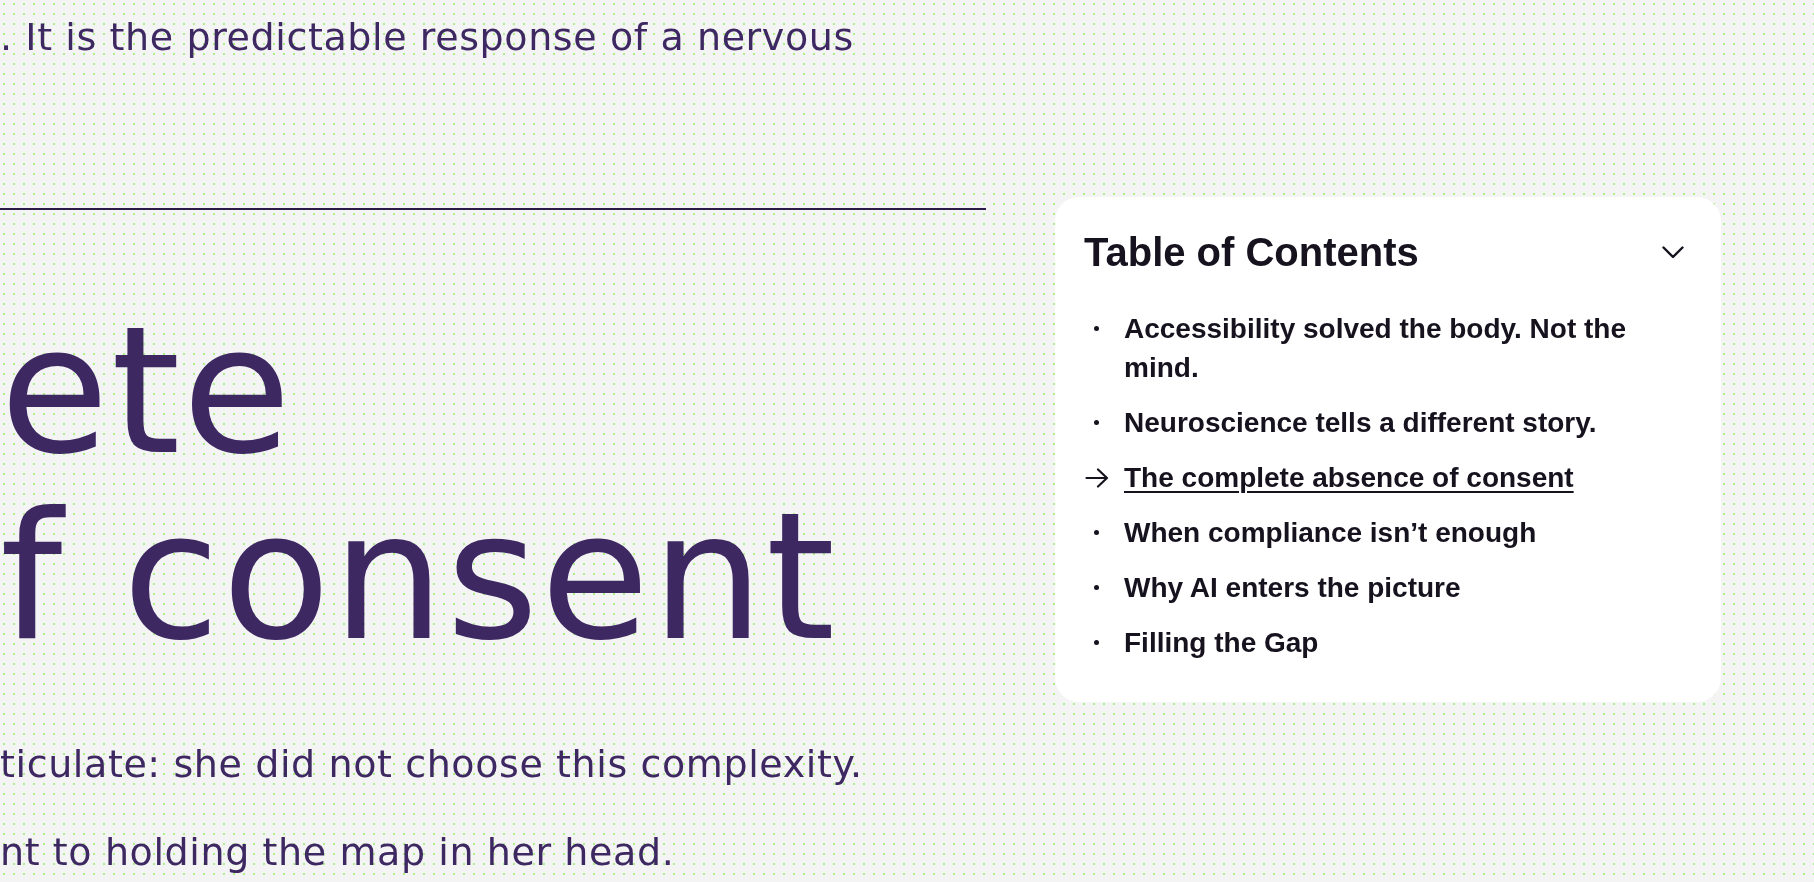  What do you see at coordinates (1251, 252) in the screenshot?
I see `toc-title: Table of Contents` at bounding box center [1251, 252].